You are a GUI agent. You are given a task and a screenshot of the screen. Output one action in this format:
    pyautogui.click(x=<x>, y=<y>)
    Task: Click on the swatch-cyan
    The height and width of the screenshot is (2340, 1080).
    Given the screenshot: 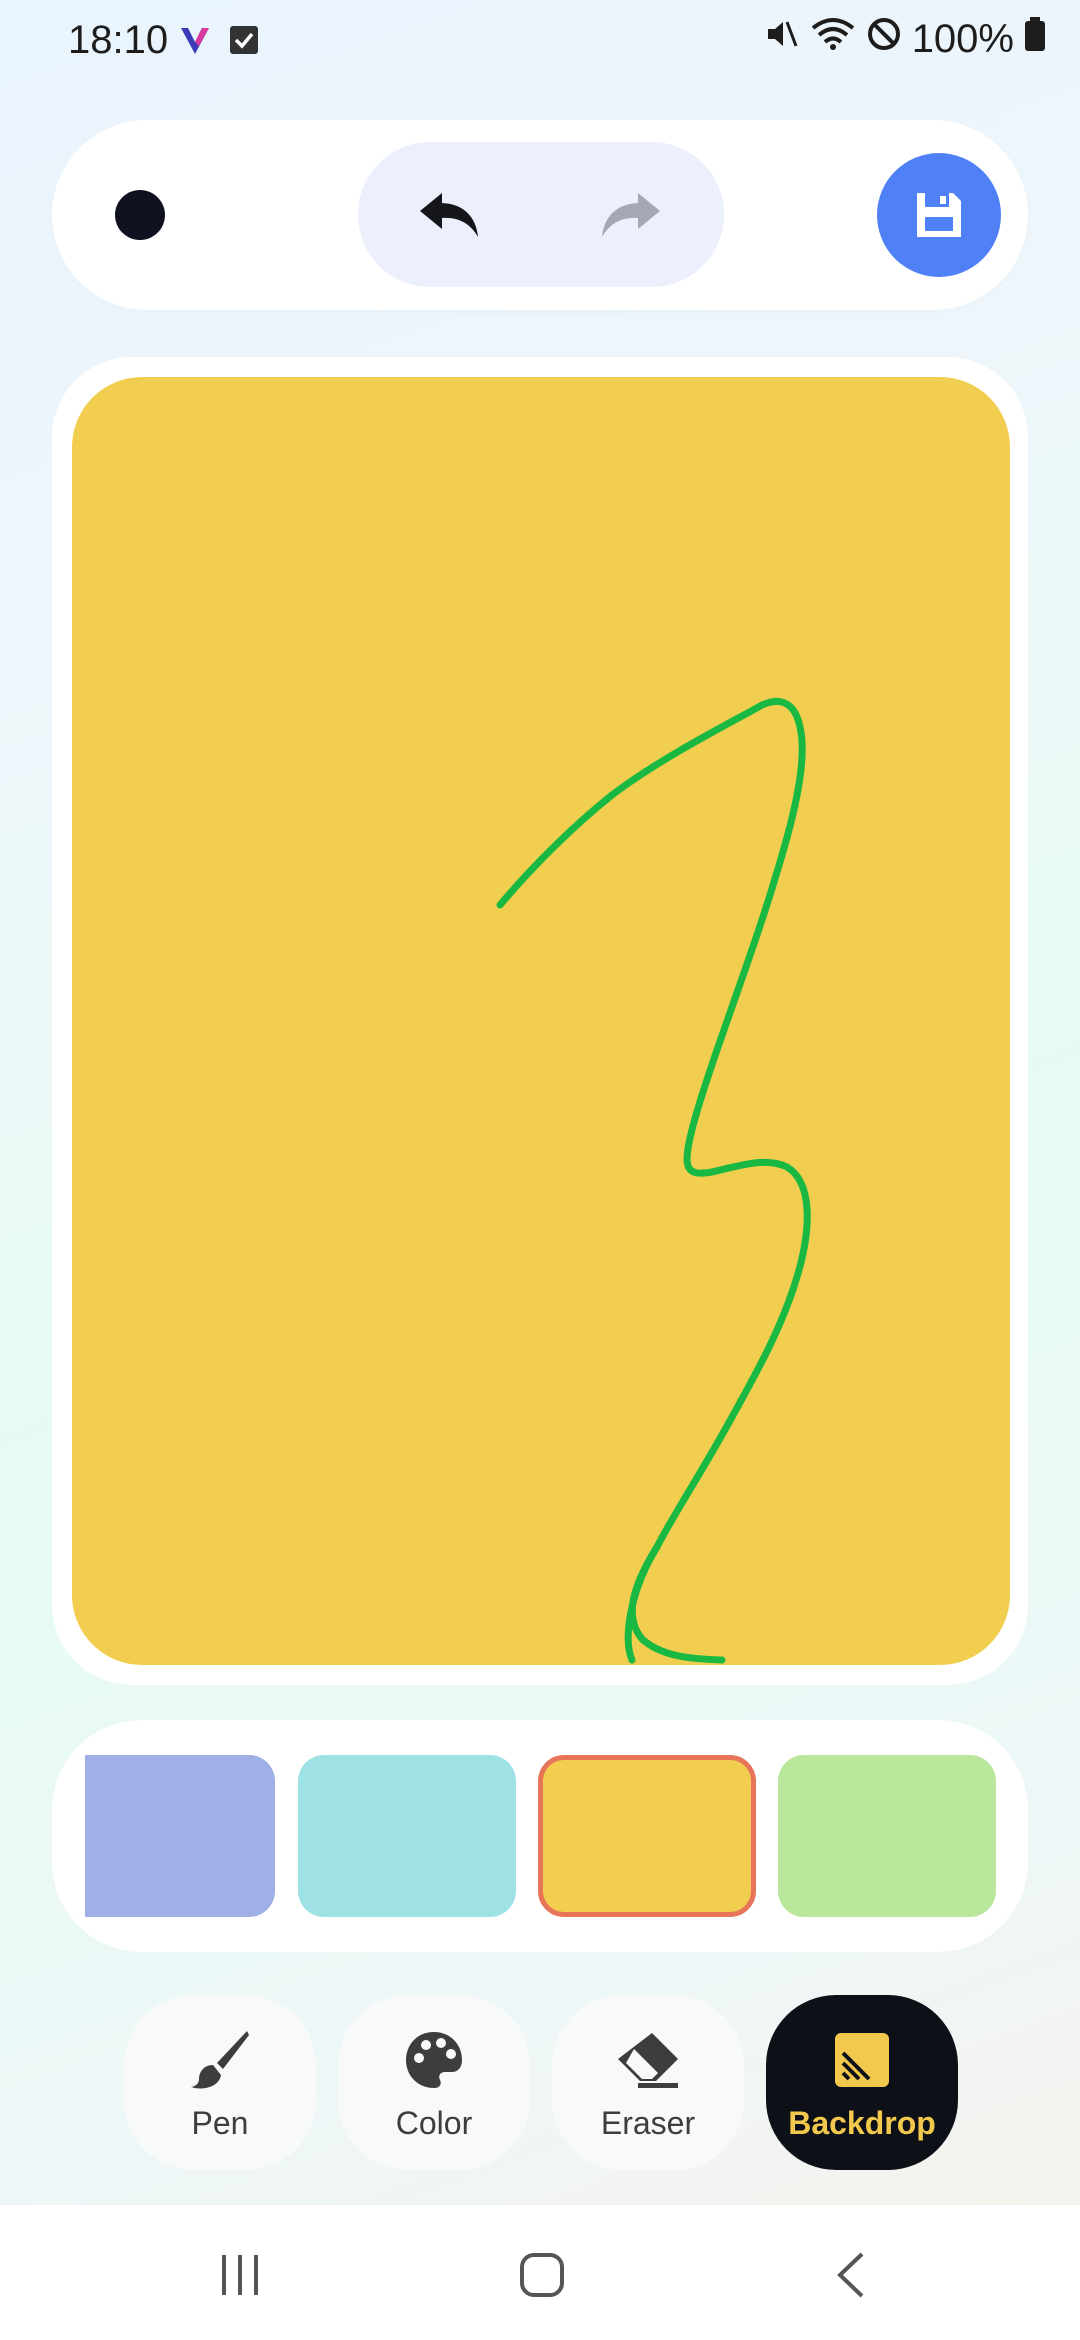 What is the action you would take?
    pyautogui.click(x=407, y=1836)
    